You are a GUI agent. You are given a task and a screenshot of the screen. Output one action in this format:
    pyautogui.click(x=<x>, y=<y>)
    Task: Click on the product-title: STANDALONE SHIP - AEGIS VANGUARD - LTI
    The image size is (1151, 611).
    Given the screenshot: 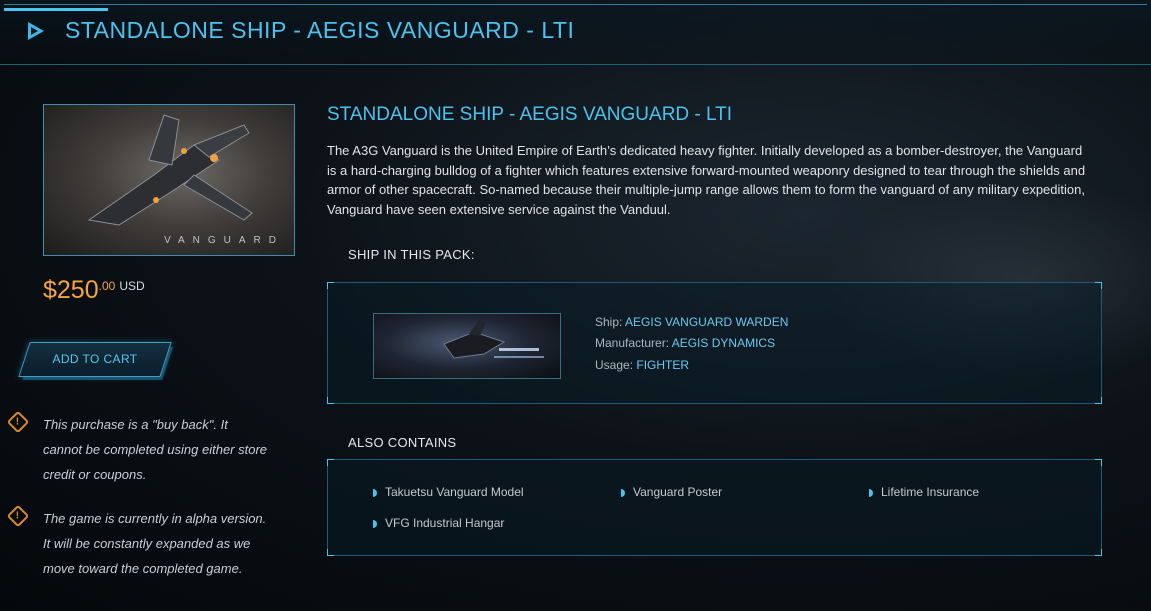 What is the action you would take?
    pyautogui.click(x=530, y=114)
    